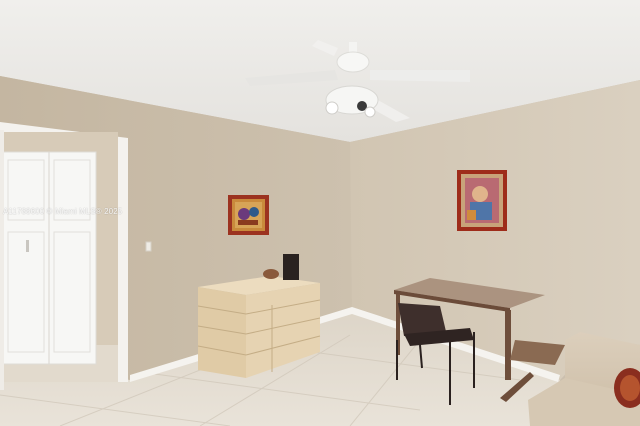 This screenshot has height=426, width=640. I want to click on decor-frame, so click(291, 267).